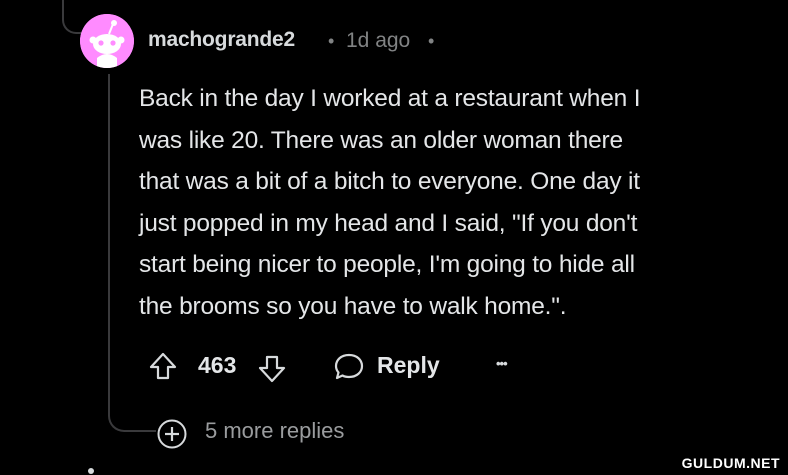 Image resolution: width=788 pixels, height=475 pixels. I want to click on snoo-avatar-icon, so click(107, 41).